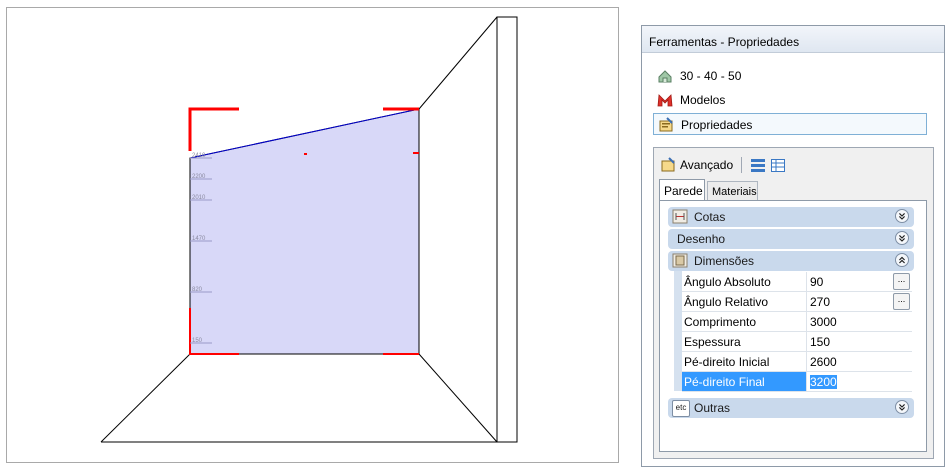  Describe the element at coordinates (758, 165) in the screenshot. I see `categorized-view-icon` at that location.